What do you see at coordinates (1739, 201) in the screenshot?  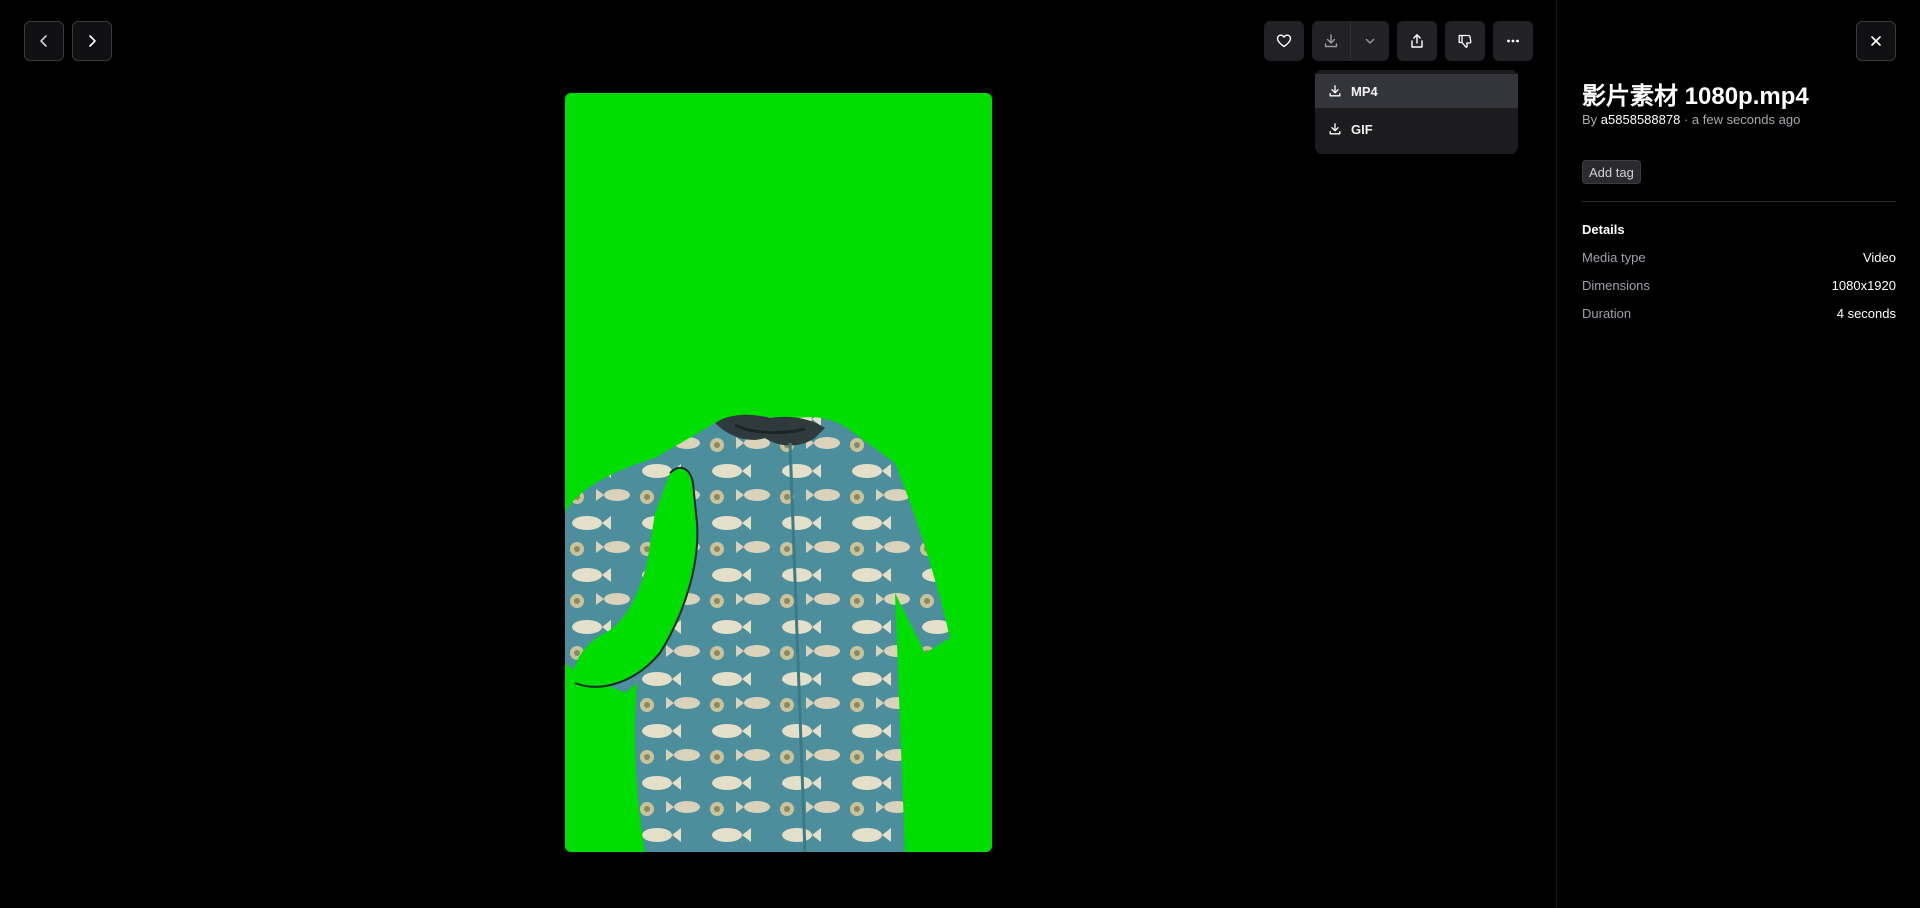 I see `divider` at bounding box center [1739, 201].